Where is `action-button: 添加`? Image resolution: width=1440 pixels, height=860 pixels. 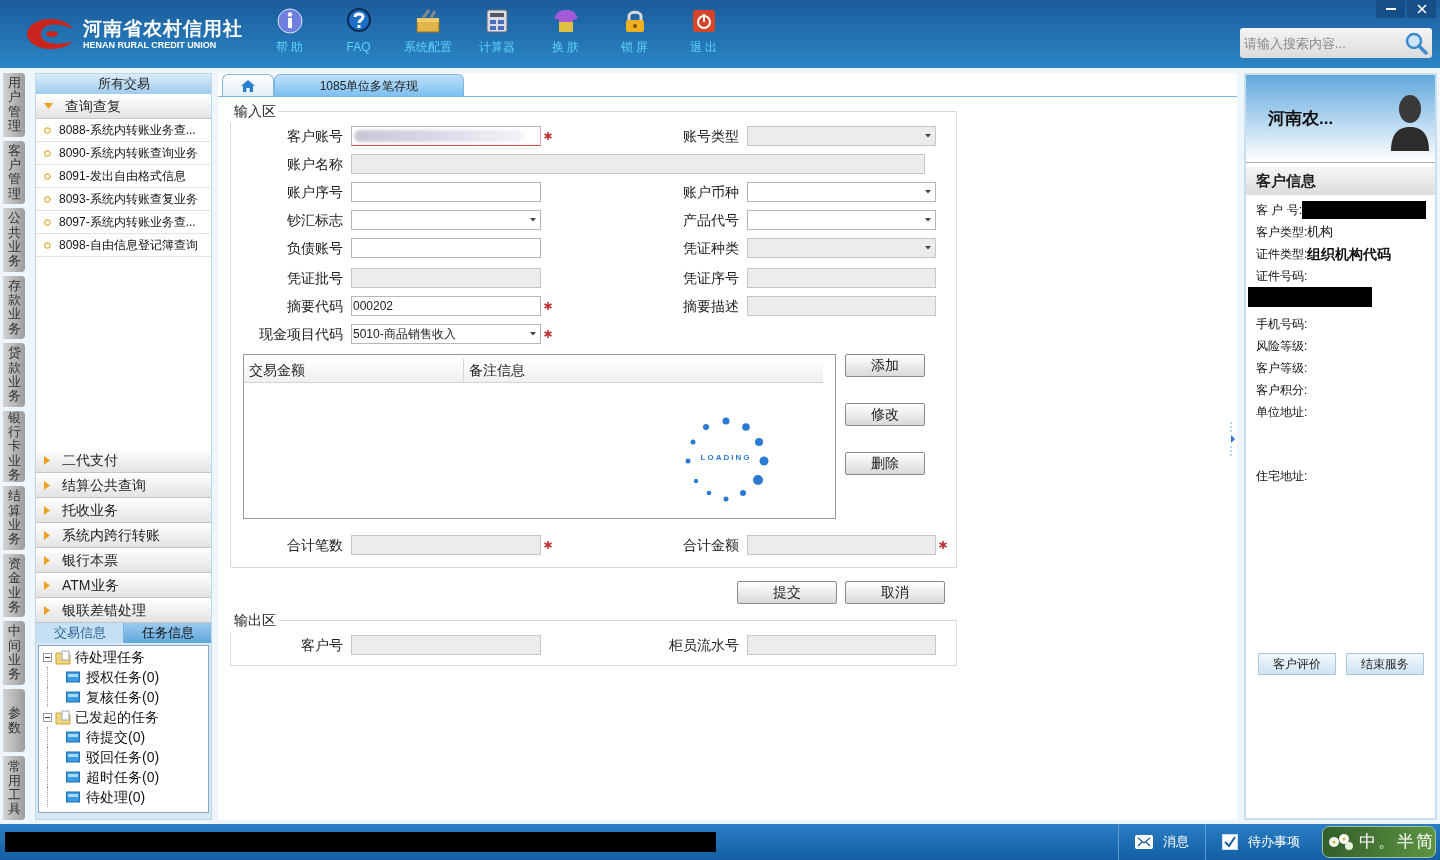
action-button: 添加 is located at coordinates (885, 365).